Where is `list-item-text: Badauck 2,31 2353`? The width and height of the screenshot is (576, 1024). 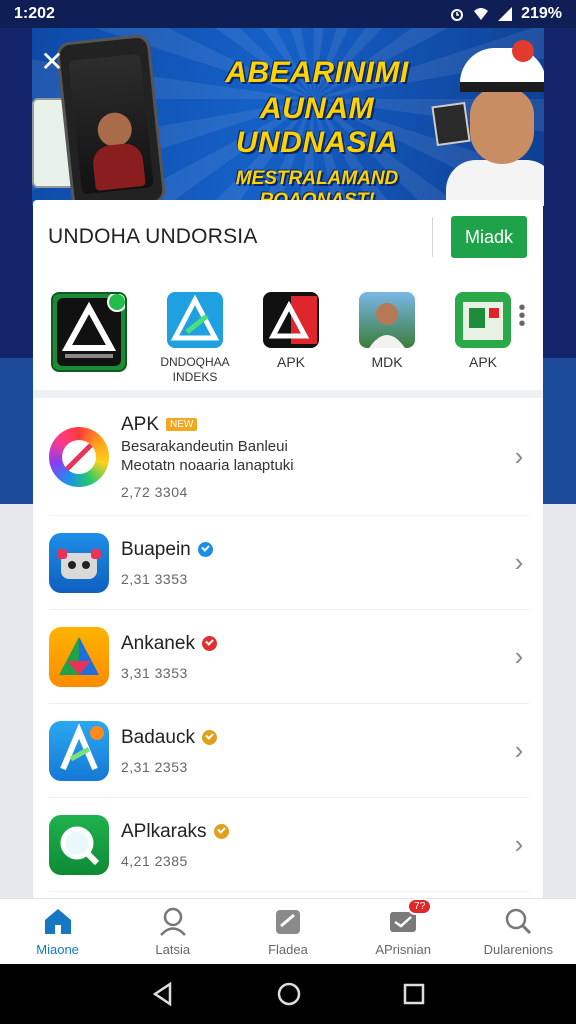
list-item-text: Badauck 2,31 2353 is located at coordinates (315, 751).